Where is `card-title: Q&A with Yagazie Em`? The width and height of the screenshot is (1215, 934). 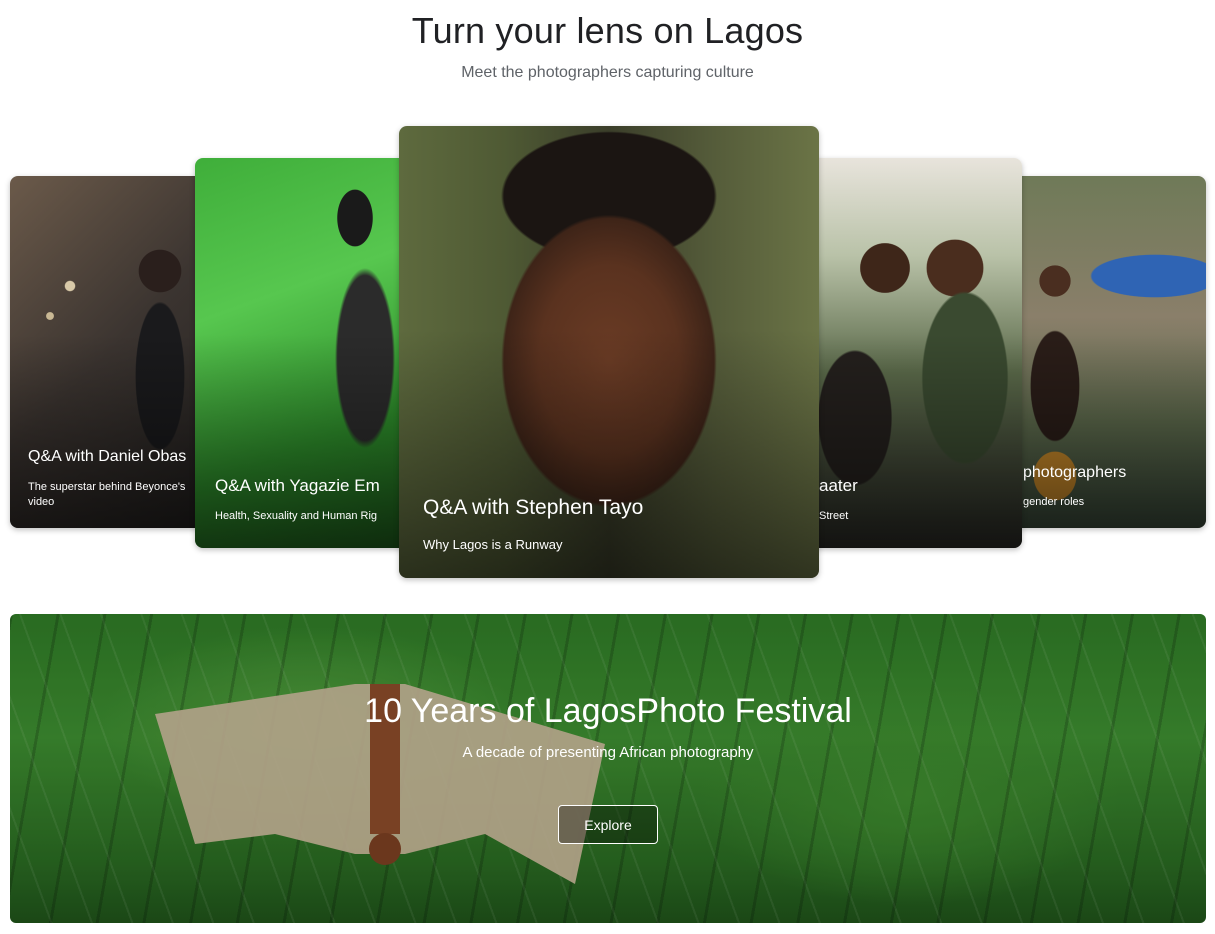
card-title: Q&A with Yagazie Em is located at coordinates (297, 485).